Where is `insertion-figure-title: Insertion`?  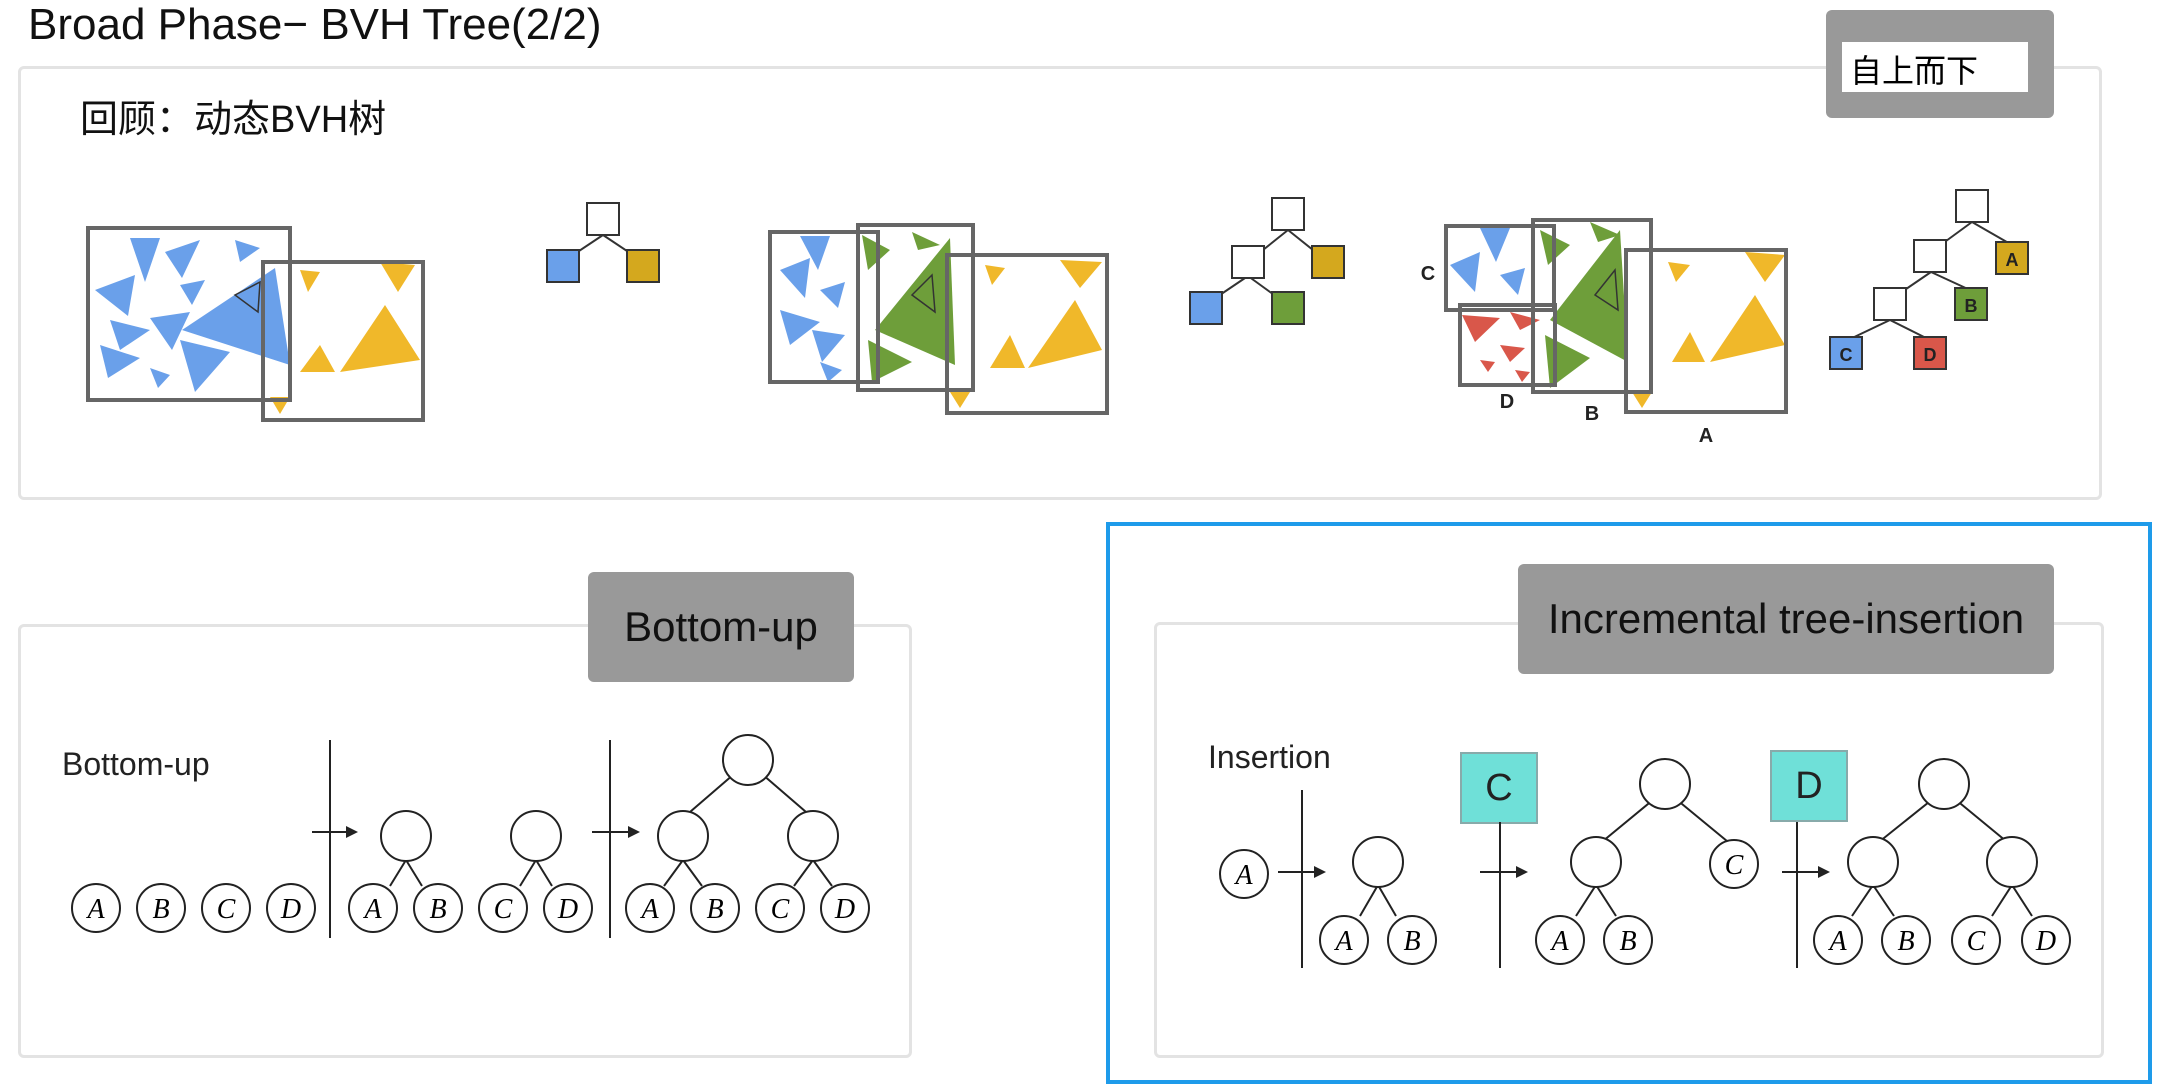 insertion-figure-title: Insertion is located at coordinates (1269, 757).